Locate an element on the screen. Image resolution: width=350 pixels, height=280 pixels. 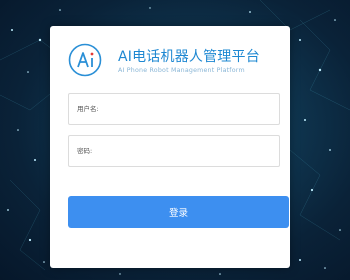
password-field is located at coordinates (174, 151).